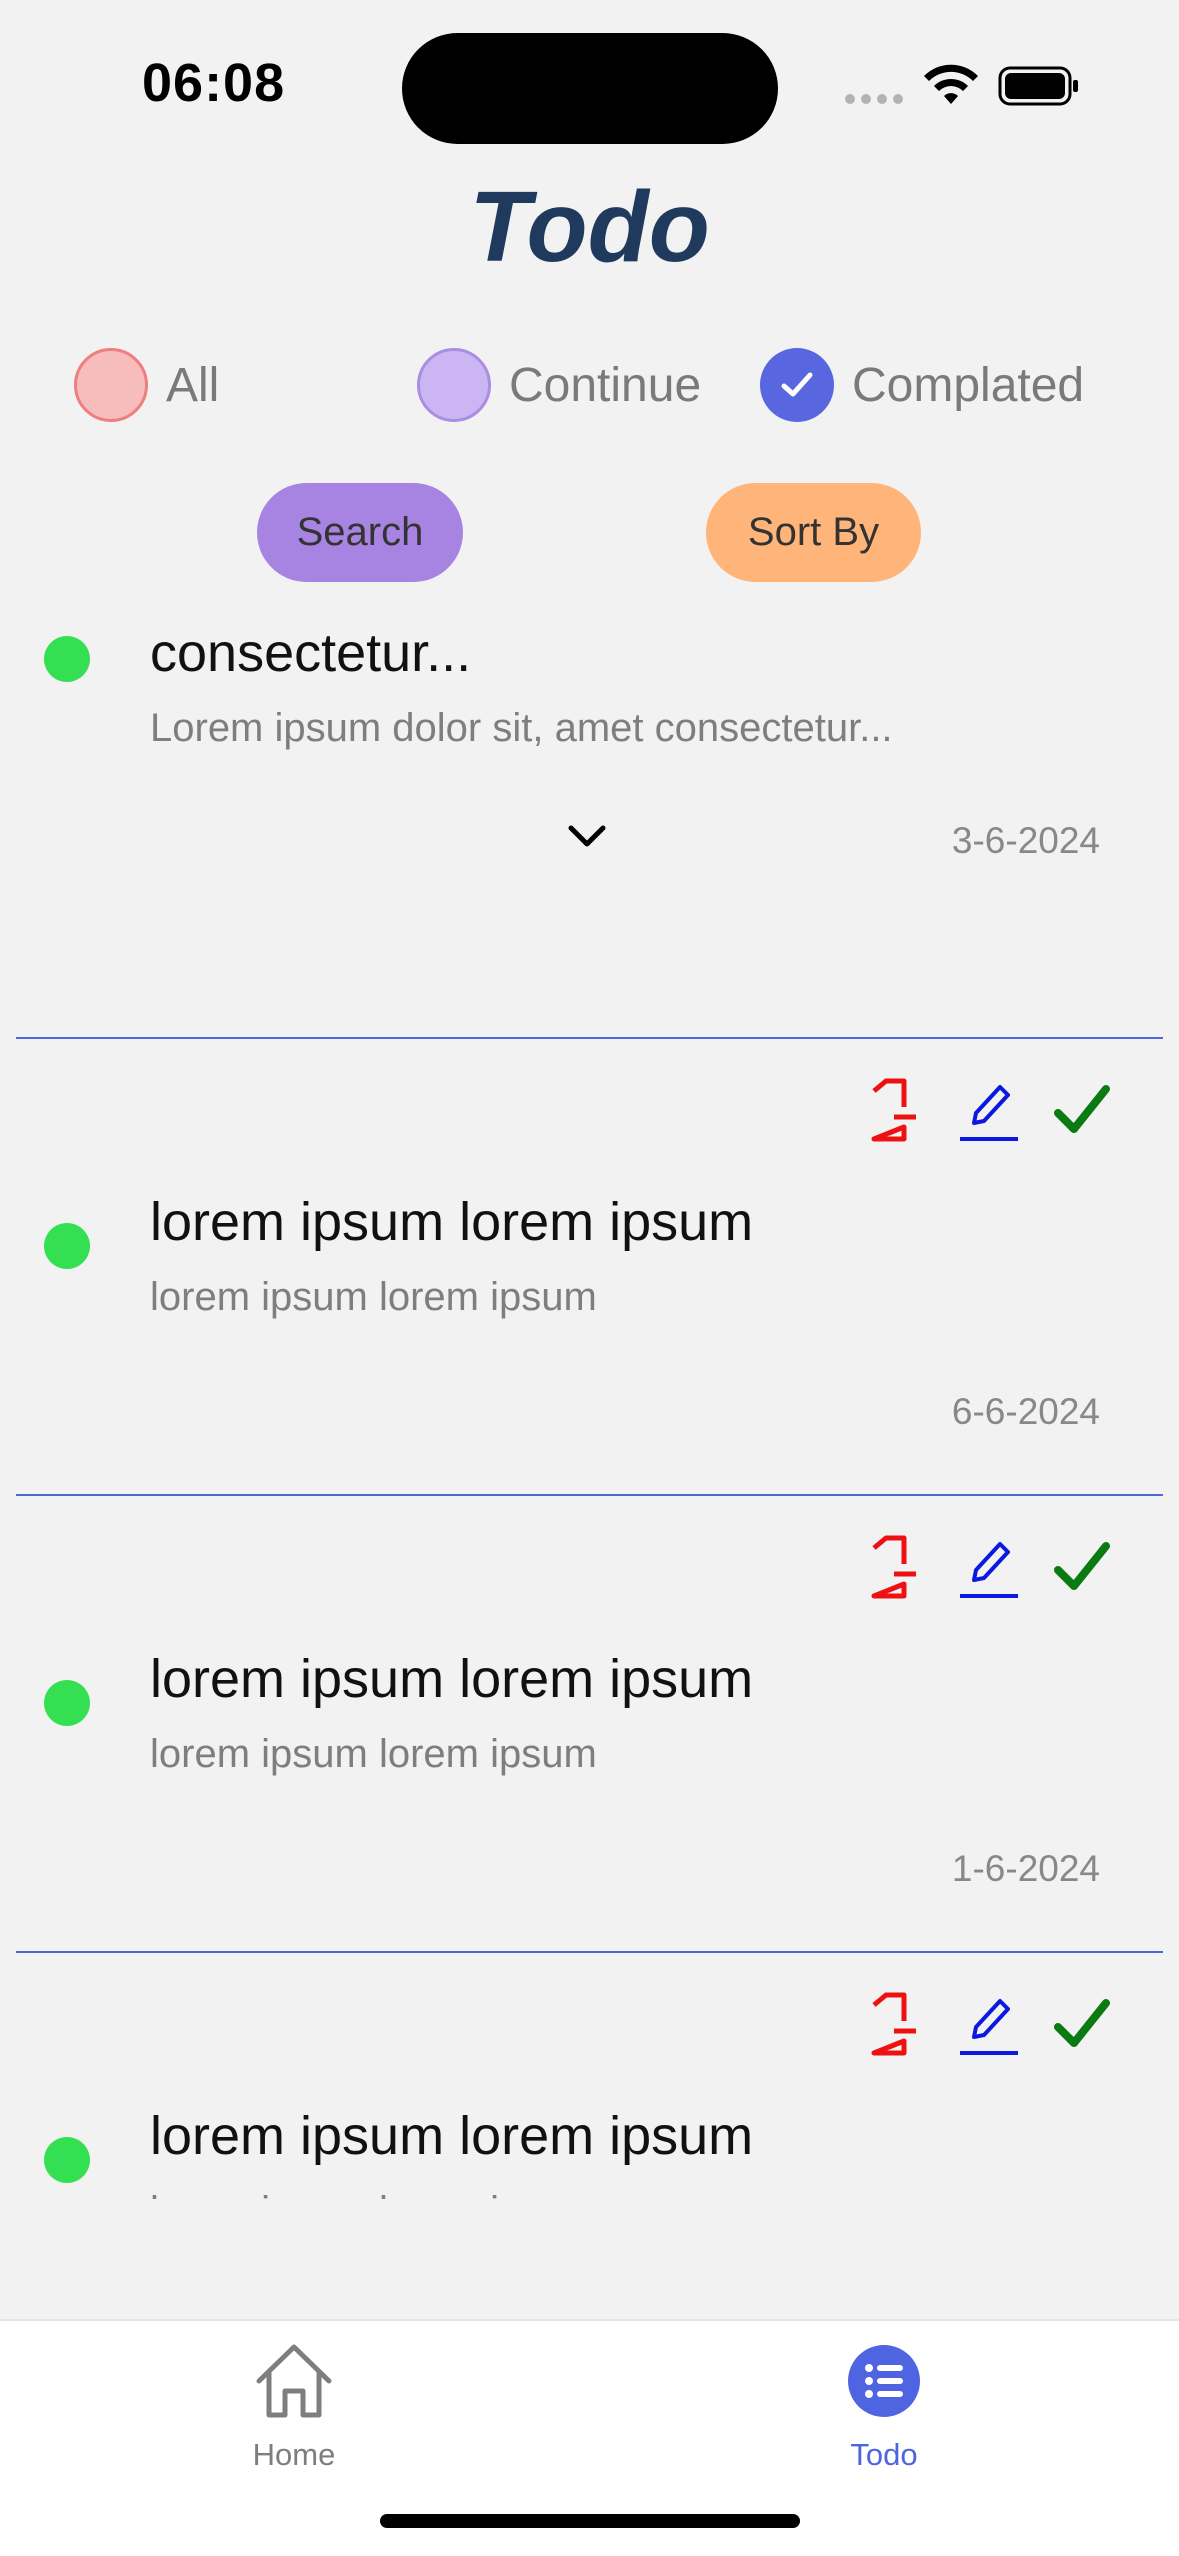  Describe the element at coordinates (590, 88) in the screenshot. I see `dynamic-island` at that location.